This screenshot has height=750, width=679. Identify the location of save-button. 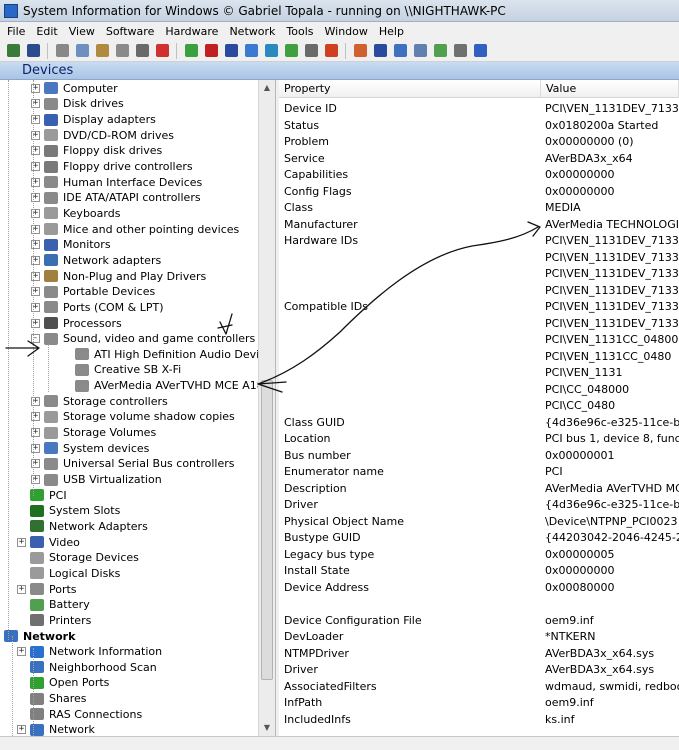
(33, 51).